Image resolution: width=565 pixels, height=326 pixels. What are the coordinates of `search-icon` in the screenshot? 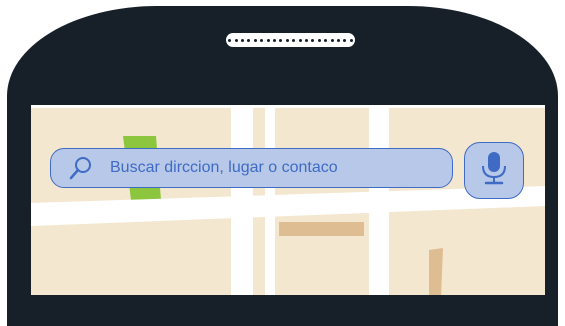 It's located at (81, 168).